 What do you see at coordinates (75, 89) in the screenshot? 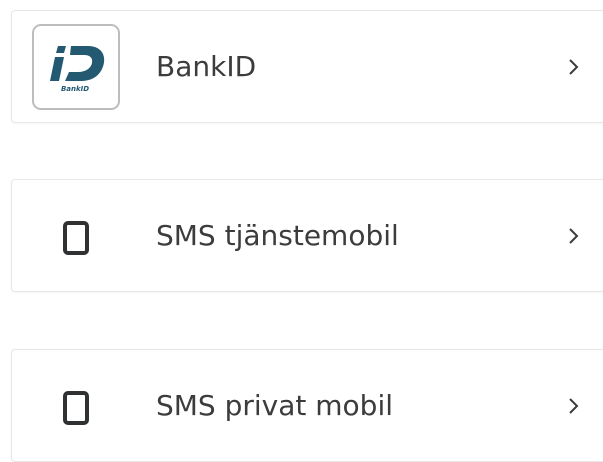
I see `bankid-logo-text: BankID` at bounding box center [75, 89].